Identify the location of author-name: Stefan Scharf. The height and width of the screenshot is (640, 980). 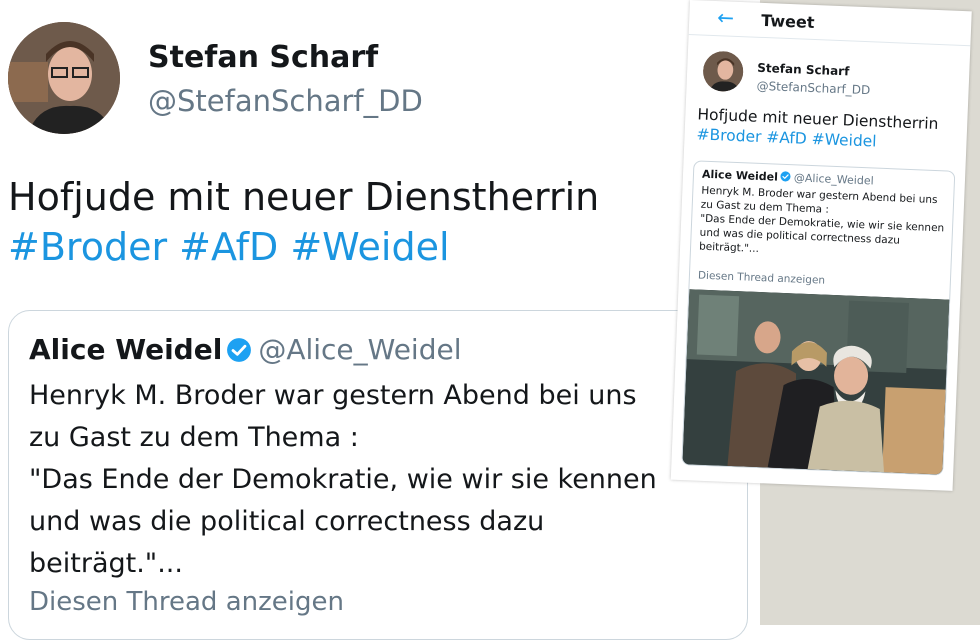
(263, 57).